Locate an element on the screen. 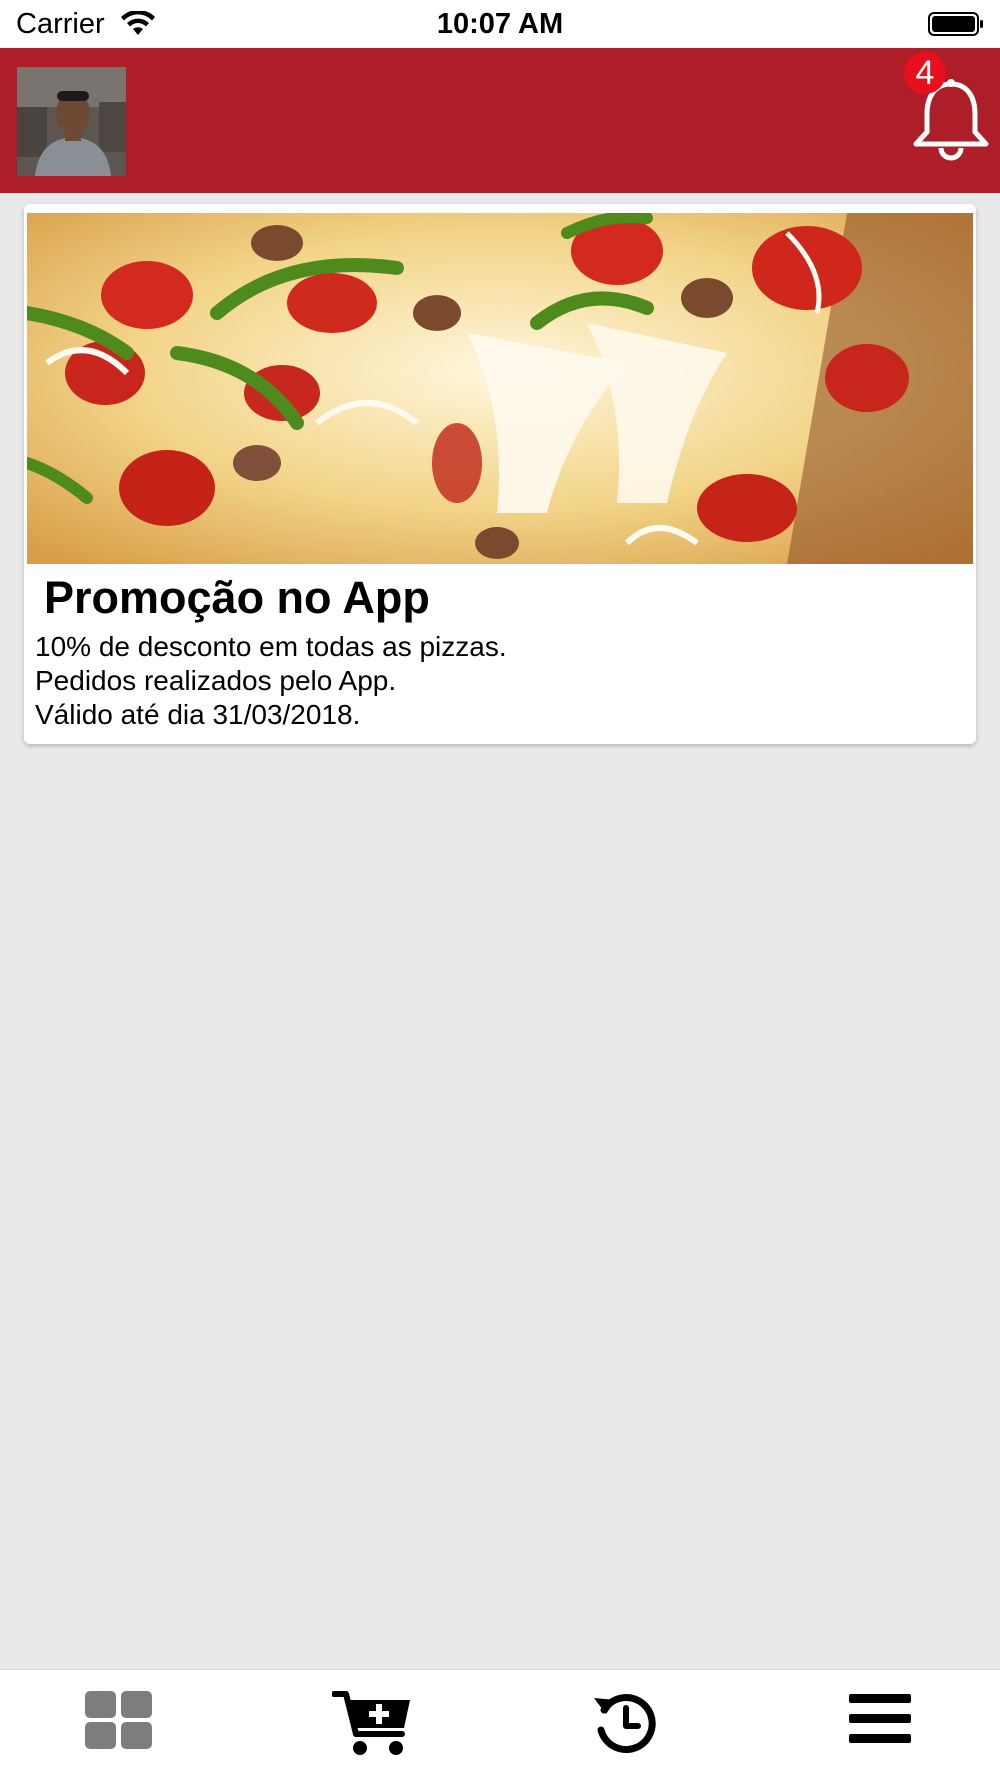 The height and width of the screenshot is (1778, 1000). app-header: 4 is located at coordinates (500, 120).